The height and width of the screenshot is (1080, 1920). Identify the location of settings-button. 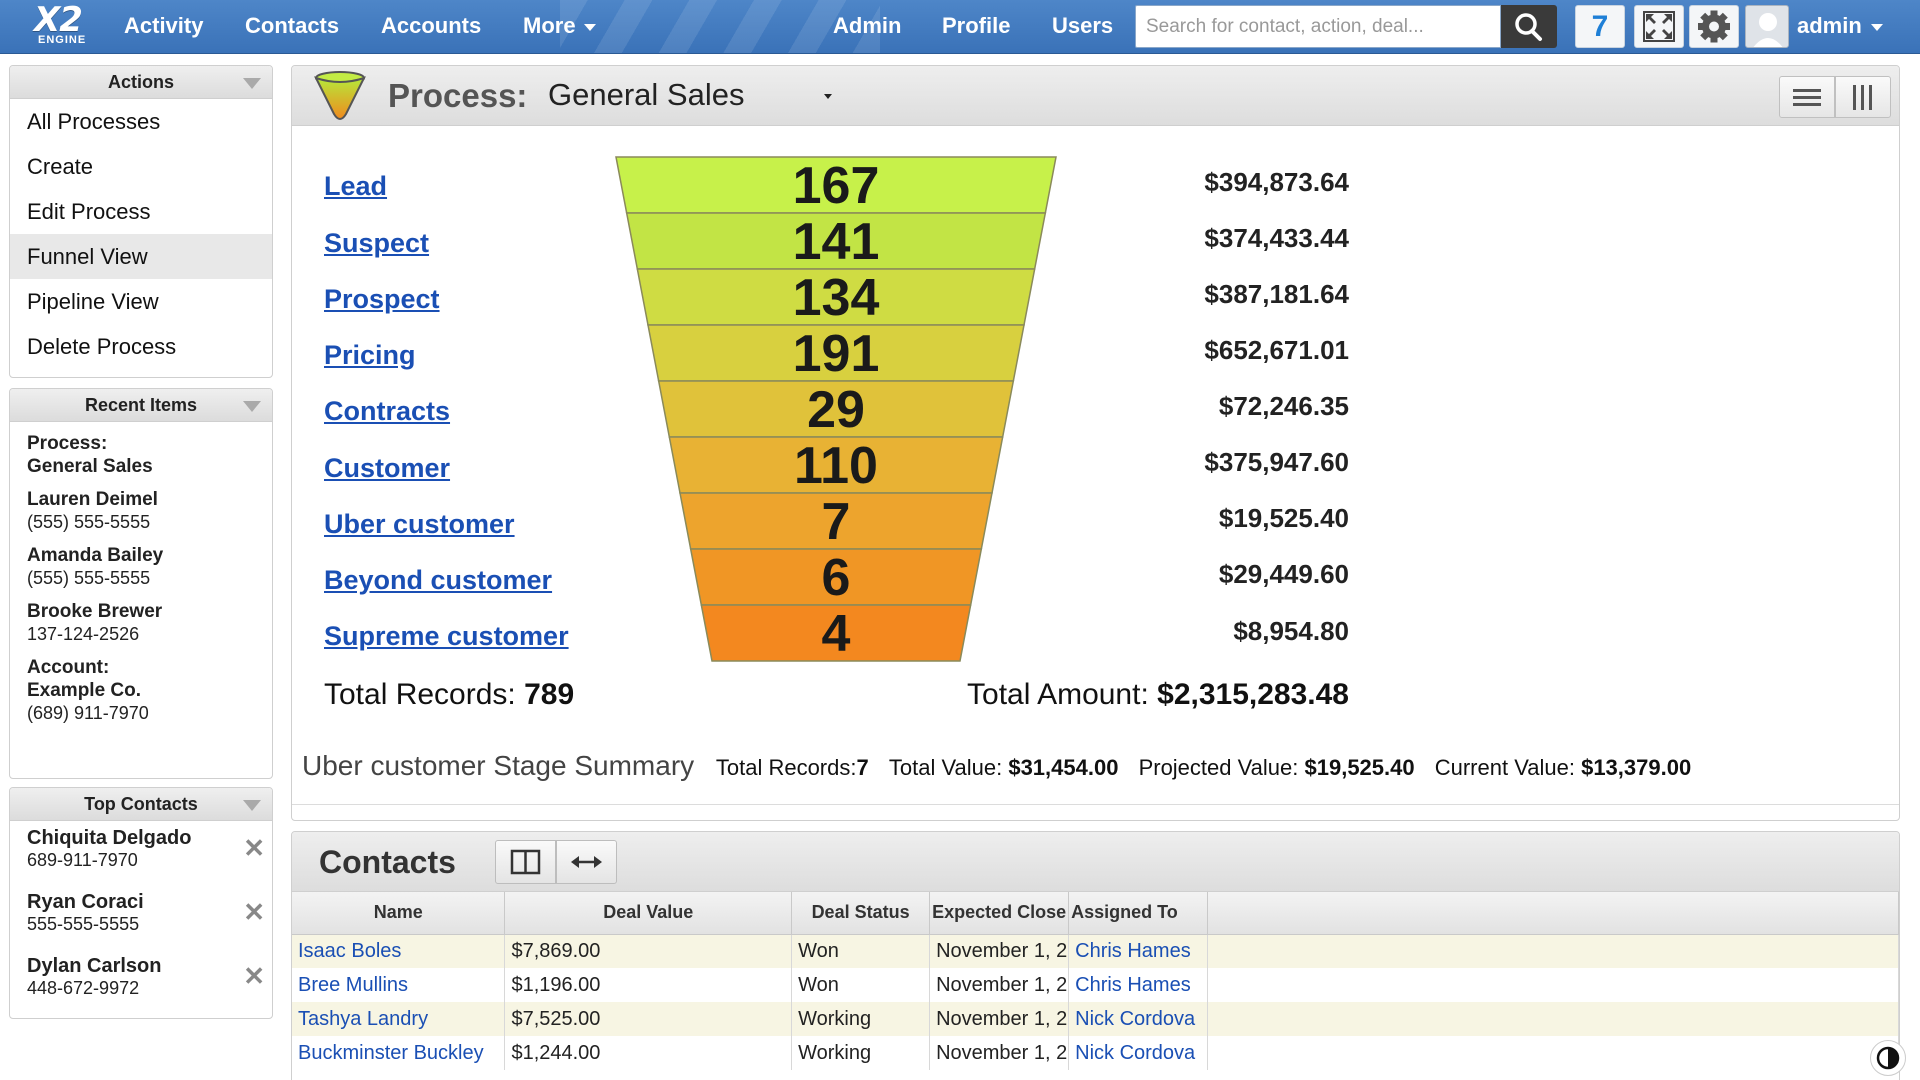
(1714, 26).